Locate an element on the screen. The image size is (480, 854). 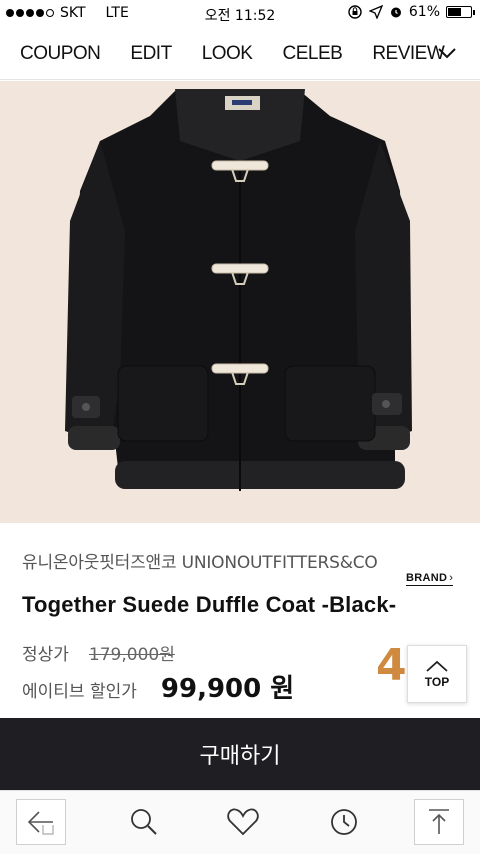
brand-link: BRAND › is located at coordinates (430, 579).